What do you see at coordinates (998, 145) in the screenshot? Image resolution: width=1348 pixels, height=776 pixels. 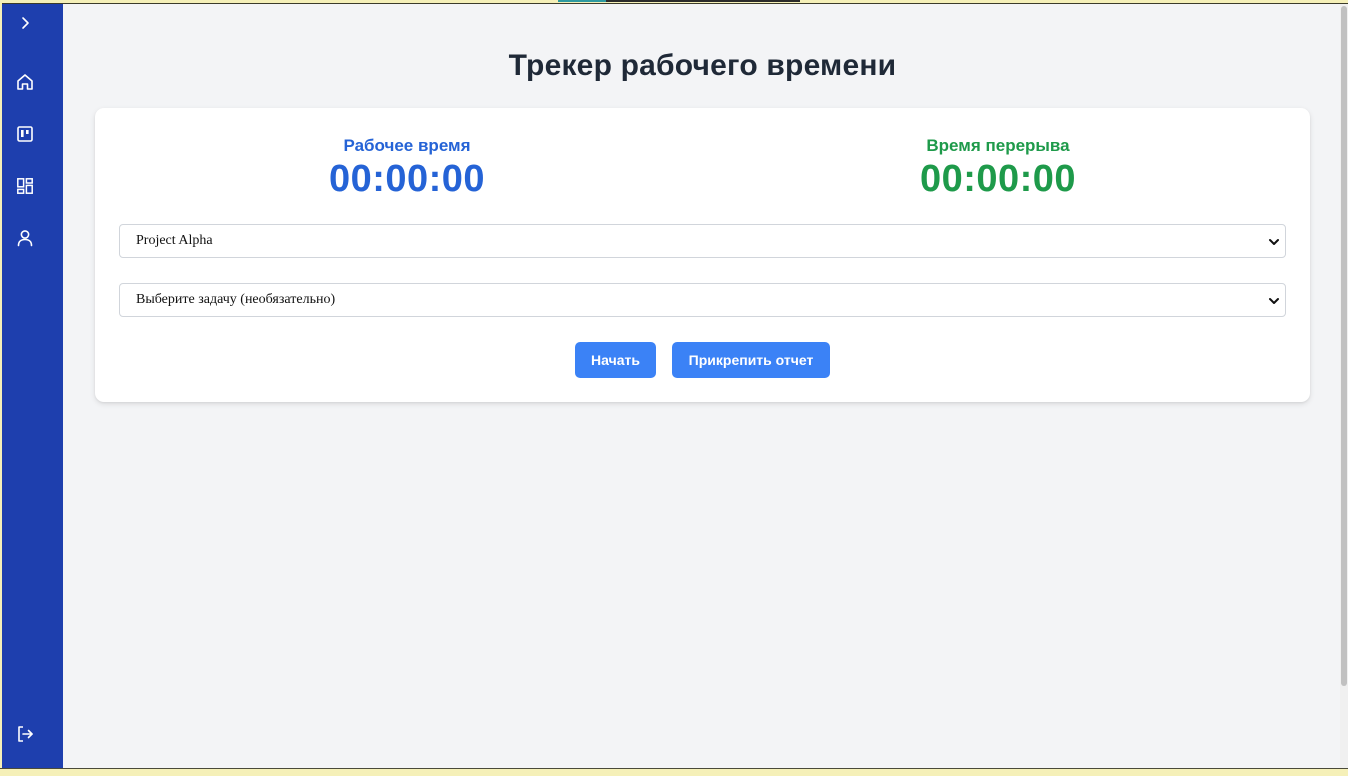 I see `break-timer-label: Время перерыва` at bounding box center [998, 145].